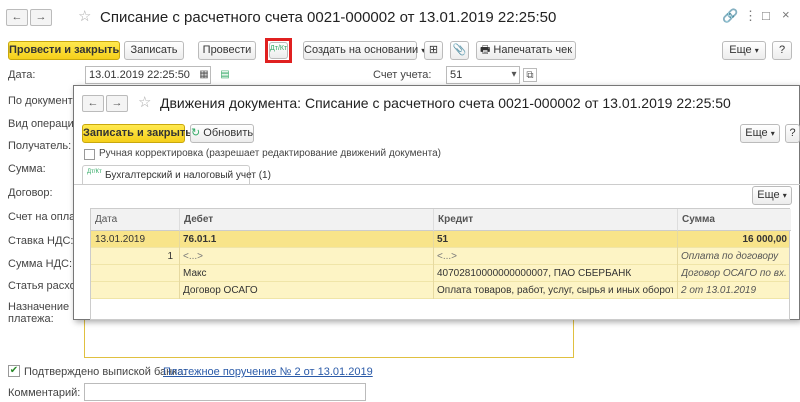 Image resolution: width=800 pixels, height=402 pixels. I want to click on table-row: 1 <...> <...> Оплата по договору, so click(440, 256).